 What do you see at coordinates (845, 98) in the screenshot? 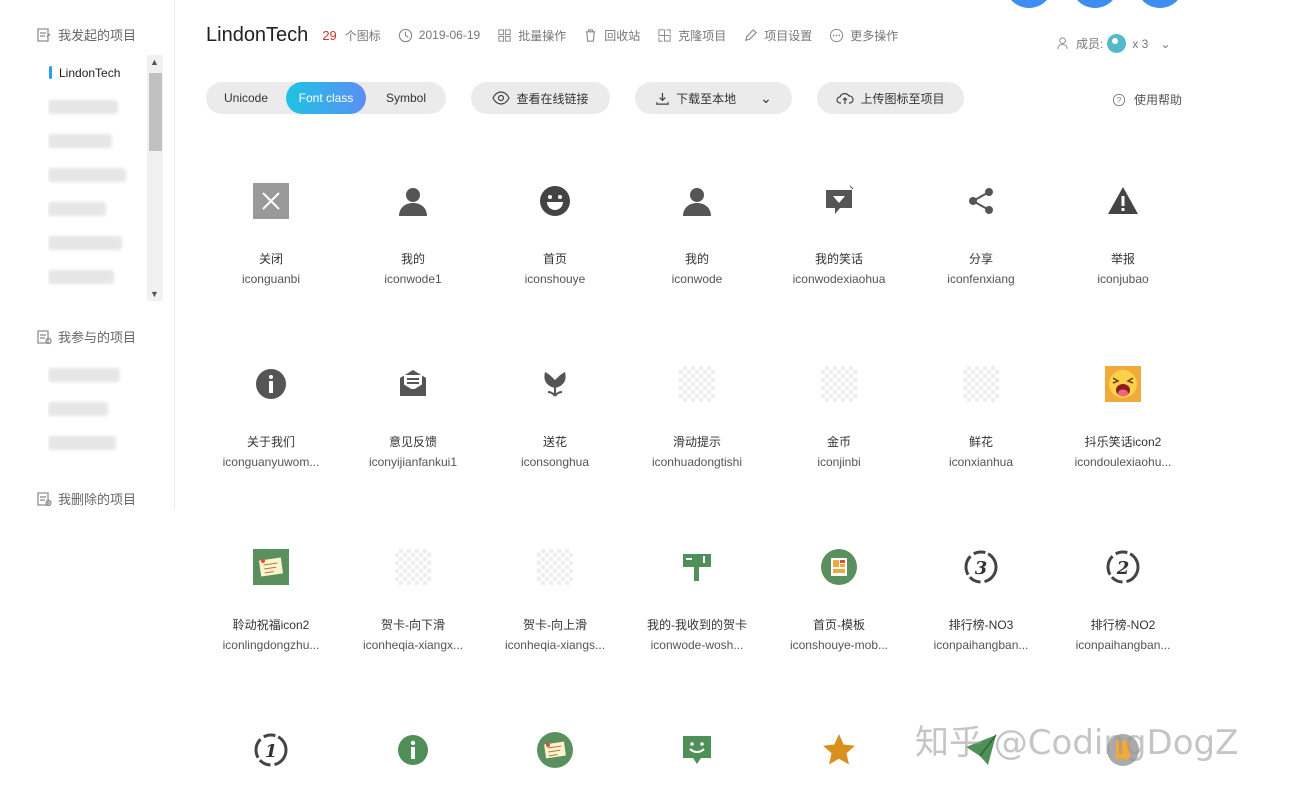
I see `cloud-upload-icon` at bounding box center [845, 98].